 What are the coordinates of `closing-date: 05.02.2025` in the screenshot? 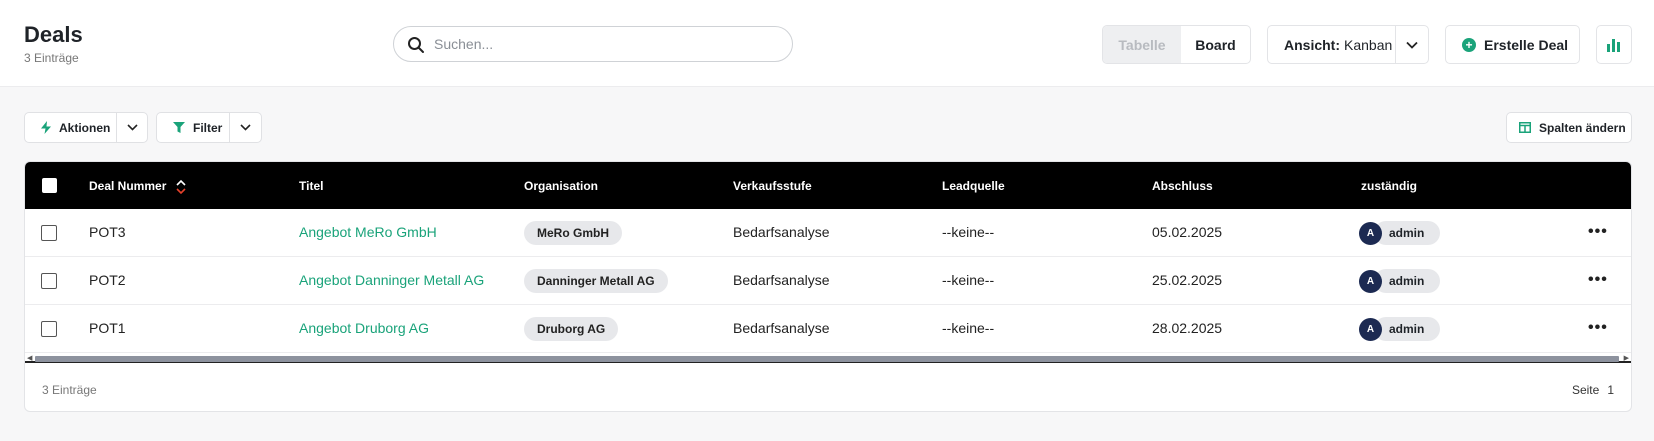 It's located at (1187, 232).